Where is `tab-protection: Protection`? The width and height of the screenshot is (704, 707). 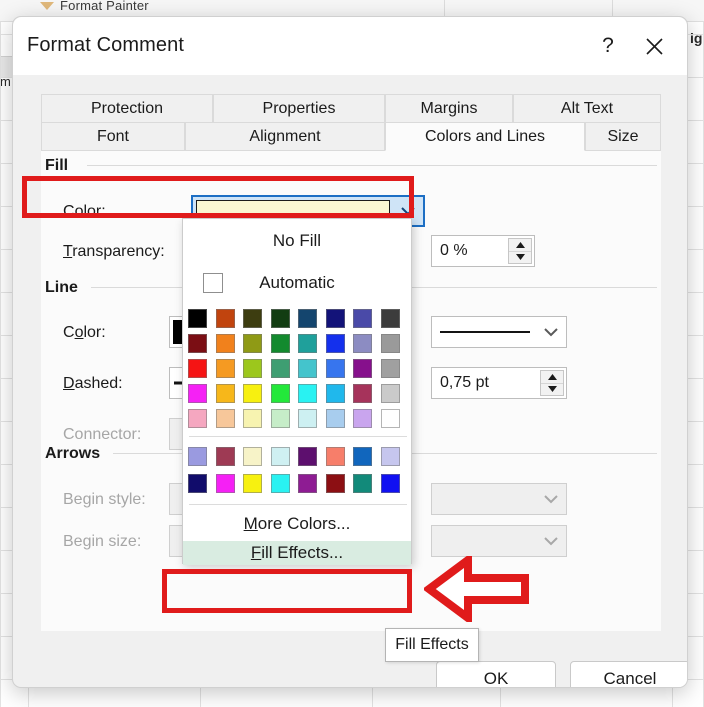
tab-protection: Protection is located at coordinates (127, 108).